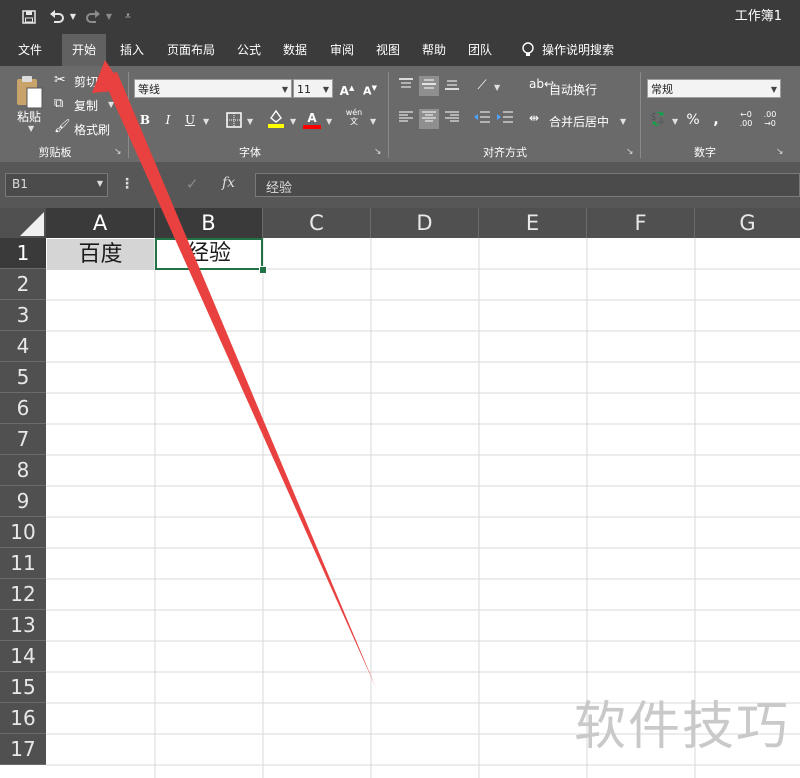 Image resolution: width=800 pixels, height=778 pixels. Describe the element at coordinates (681, 727) in the screenshot. I see `watermark: 软件技巧` at that location.